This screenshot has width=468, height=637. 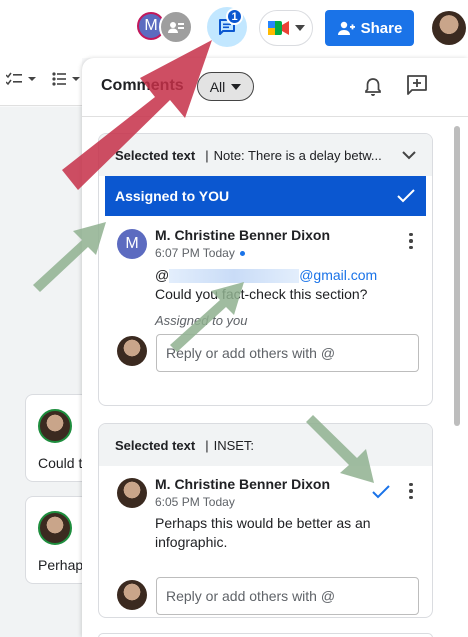 What do you see at coordinates (338, 275) in the screenshot?
I see `mention-email: @gmail.com` at bounding box center [338, 275].